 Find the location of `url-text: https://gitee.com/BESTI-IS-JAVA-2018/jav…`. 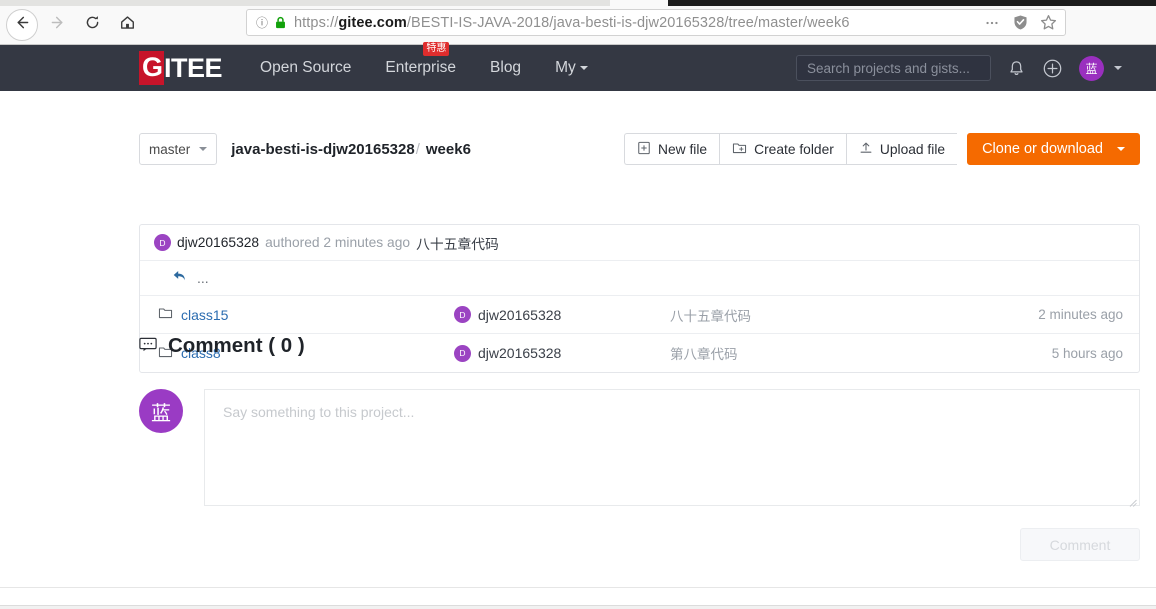

url-text: https://gitee.com/BESTI-IS-JAVA-2018/jav… is located at coordinates (572, 23).